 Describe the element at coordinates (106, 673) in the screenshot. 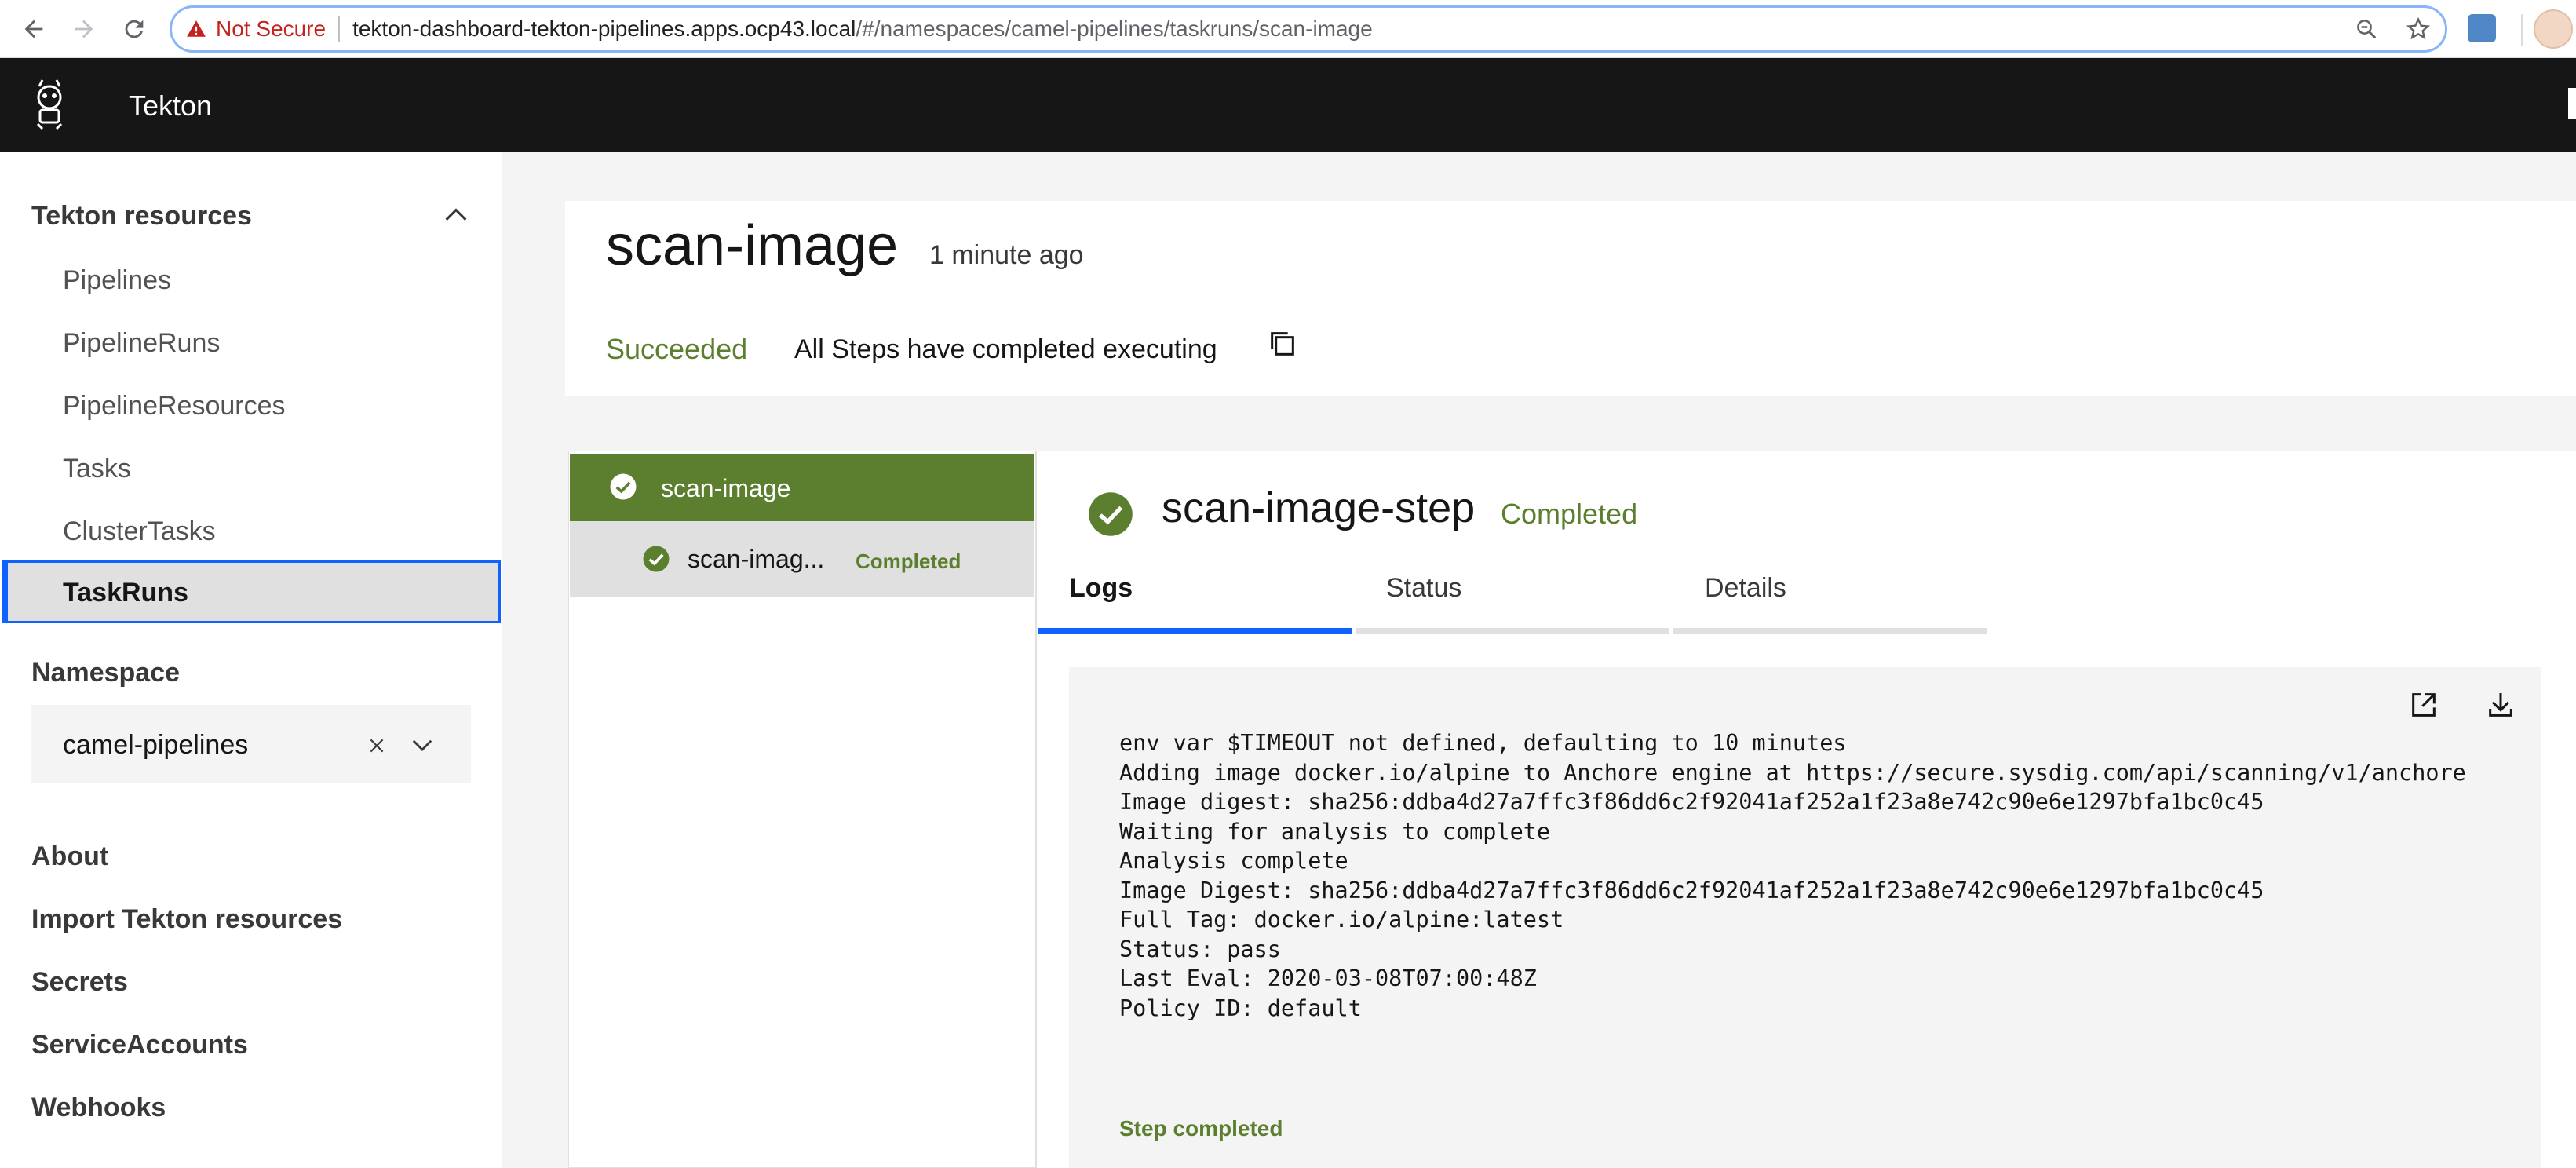

I see `namespace-heading: Namespace` at that location.